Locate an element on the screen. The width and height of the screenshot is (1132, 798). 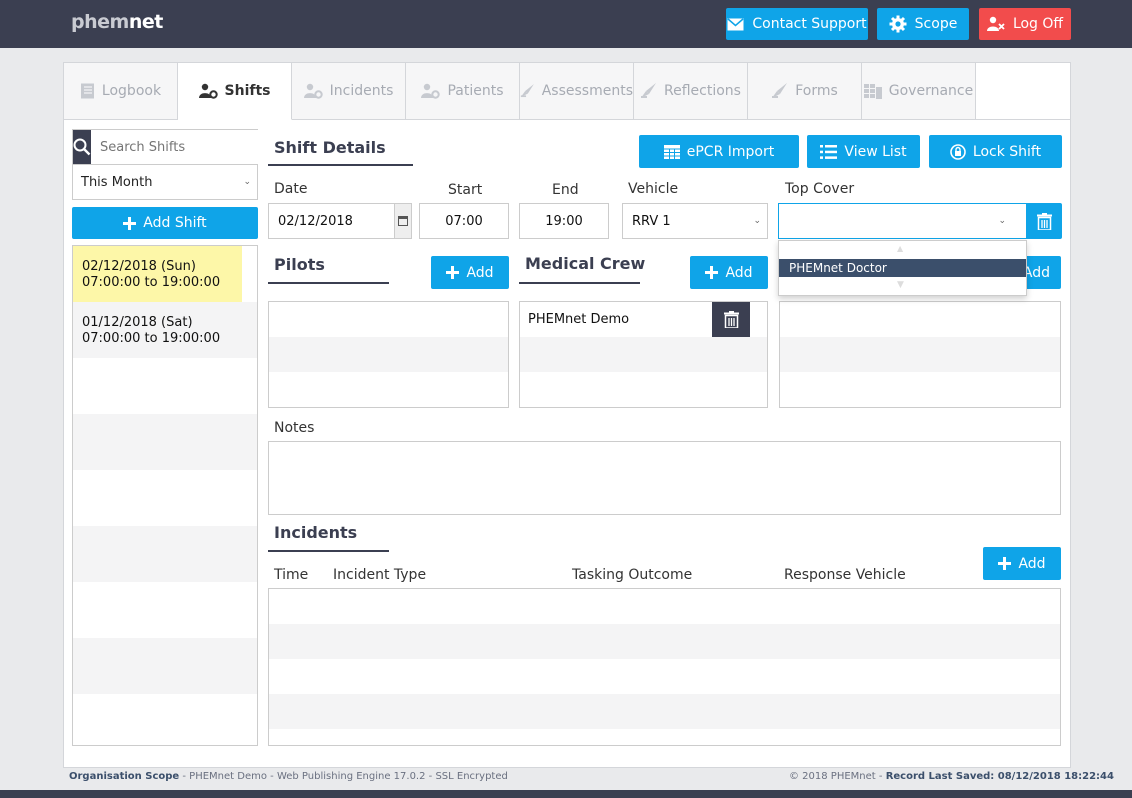
column-header-response-vehicle: Response Vehicle is located at coordinates (845, 575).